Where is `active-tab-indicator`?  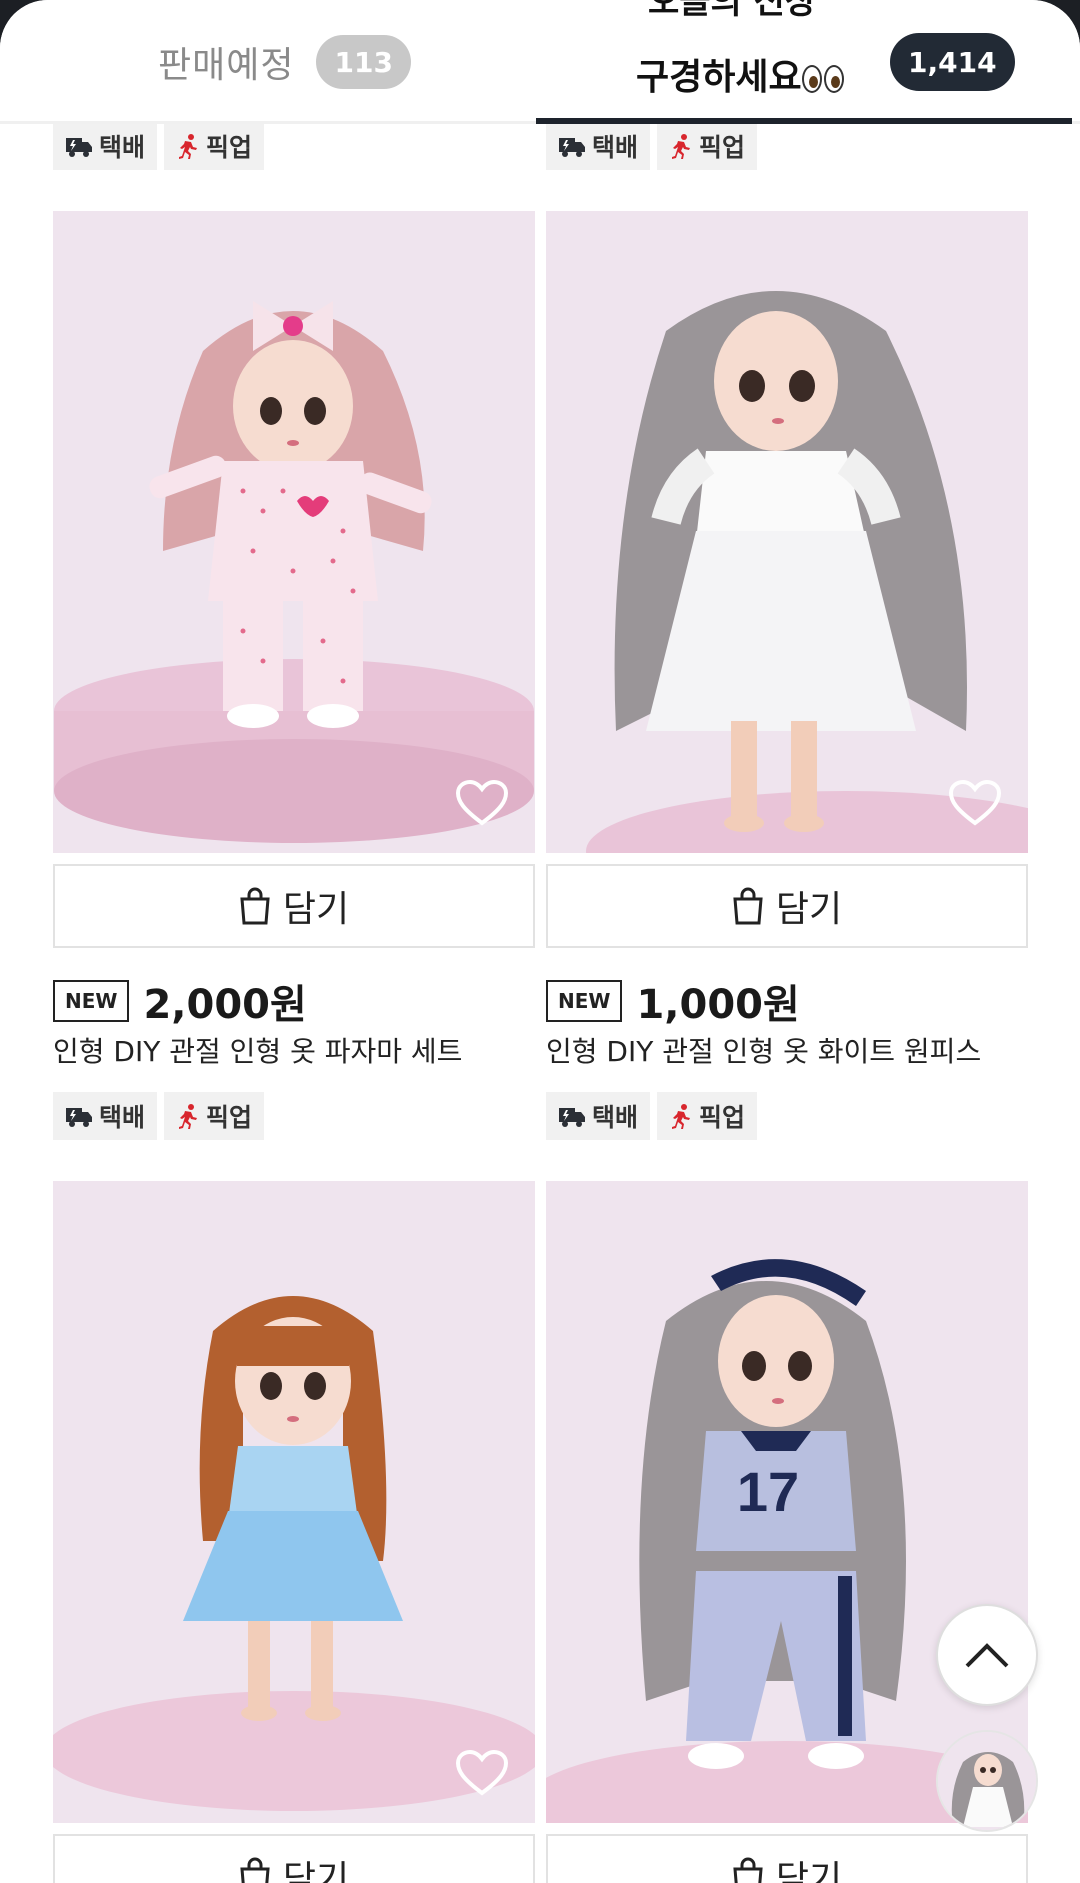 active-tab-indicator is located at coordinates (804, 121).